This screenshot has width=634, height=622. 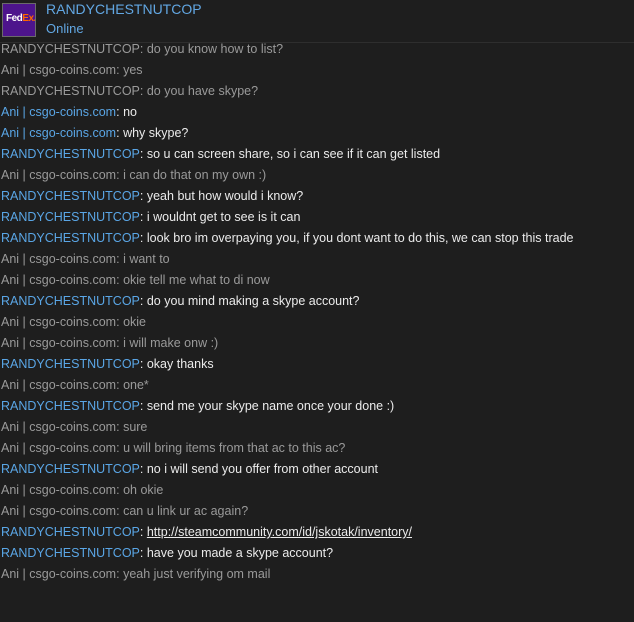 I want to click on message-text: yeah but how would i know?, so click(x=225, y=196).